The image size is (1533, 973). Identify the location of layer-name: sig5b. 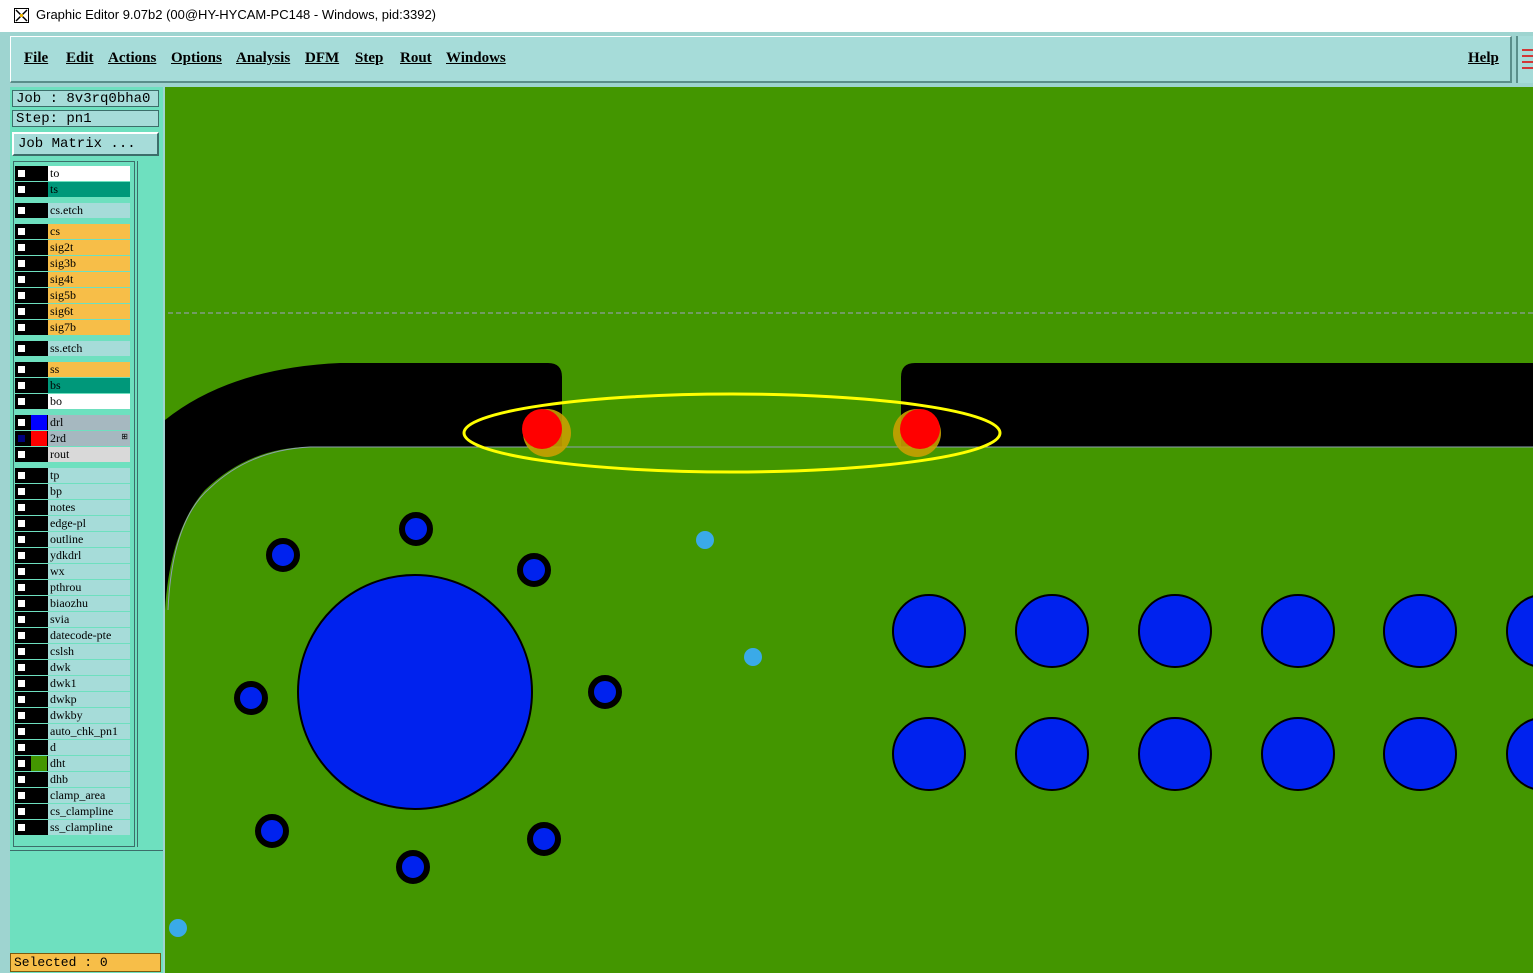
(89, 295).